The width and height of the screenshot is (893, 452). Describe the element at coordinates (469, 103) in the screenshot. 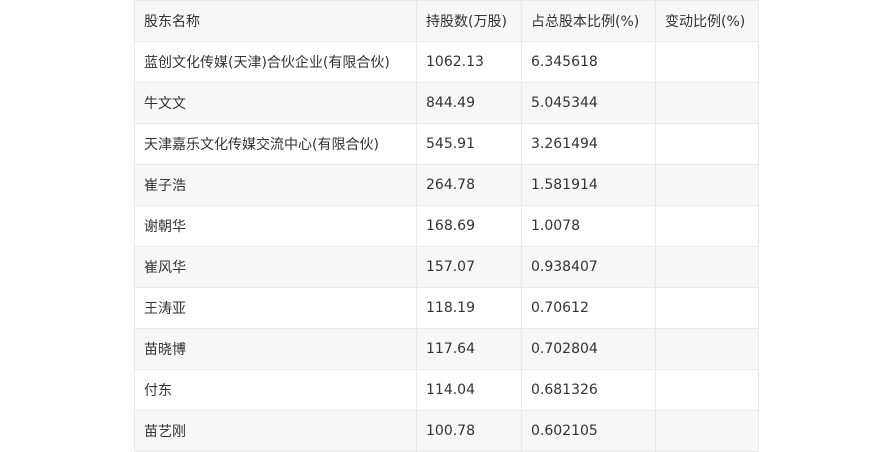

I see `cell-shares: 844.49` at that location.